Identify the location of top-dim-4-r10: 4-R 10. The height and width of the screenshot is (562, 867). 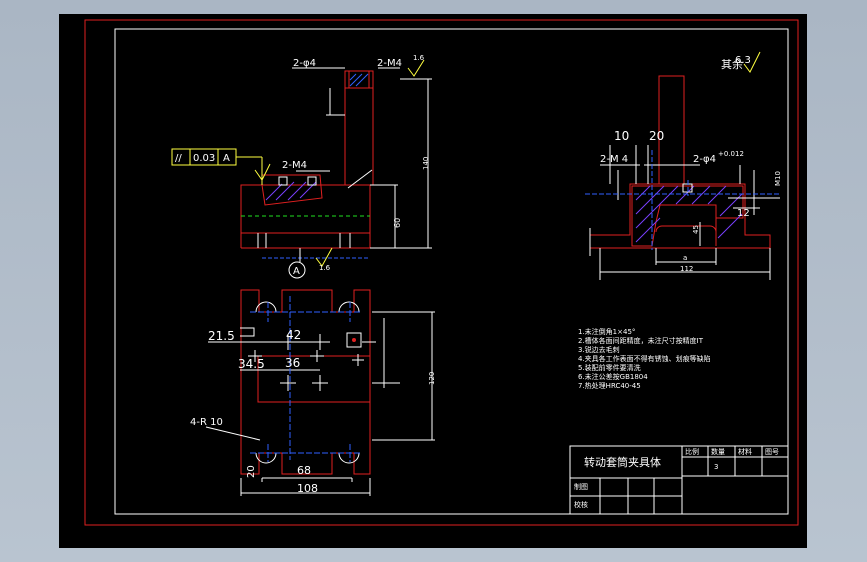
(206, 422).